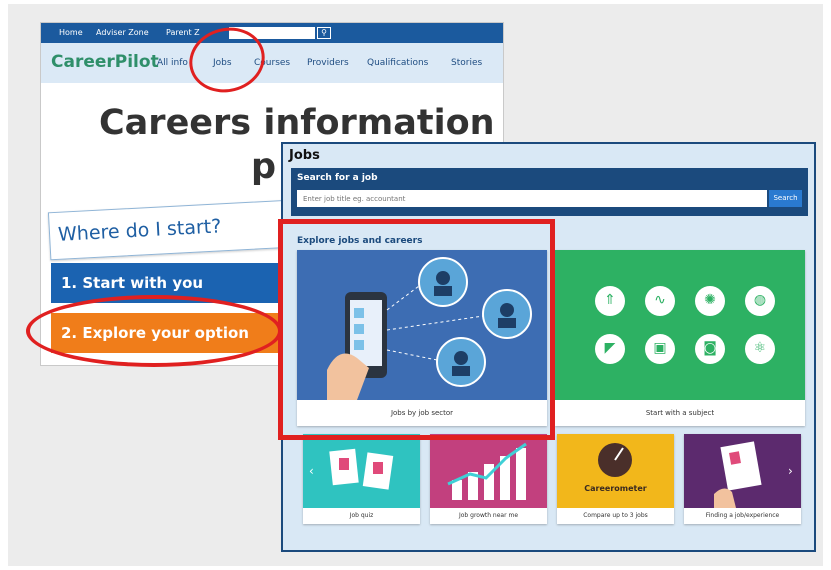 The width and height of the screenshot is (831, 570). I want to click on finding-job-card: Finding a job/experience ›, so click(742, 479).